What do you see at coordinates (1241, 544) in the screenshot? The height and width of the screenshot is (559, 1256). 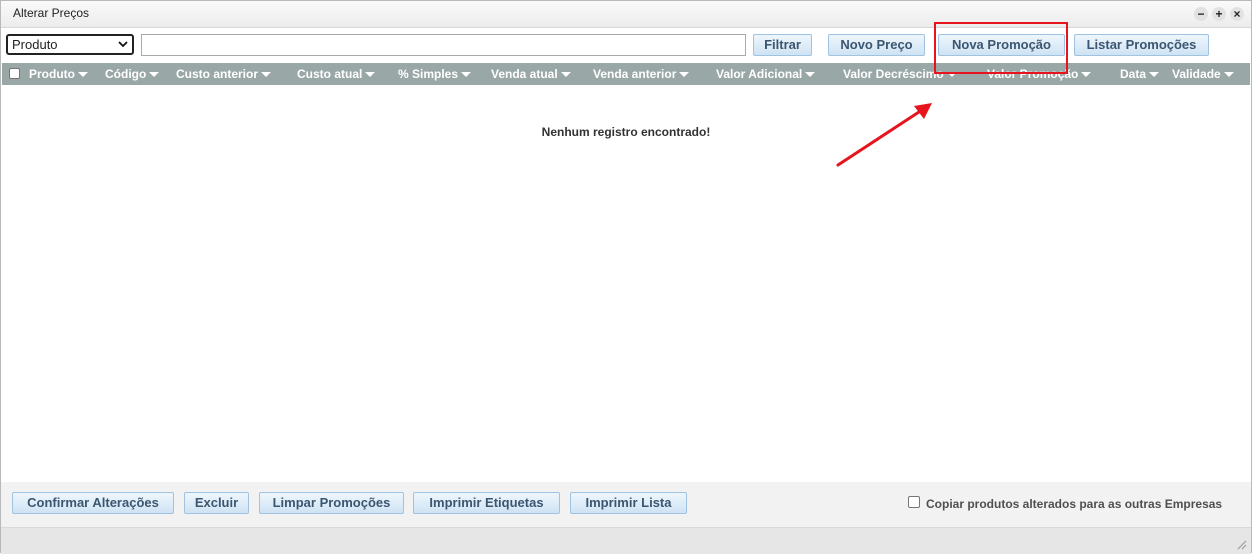 I see `resize-grip-icon` at bounding box center [1241, 544].